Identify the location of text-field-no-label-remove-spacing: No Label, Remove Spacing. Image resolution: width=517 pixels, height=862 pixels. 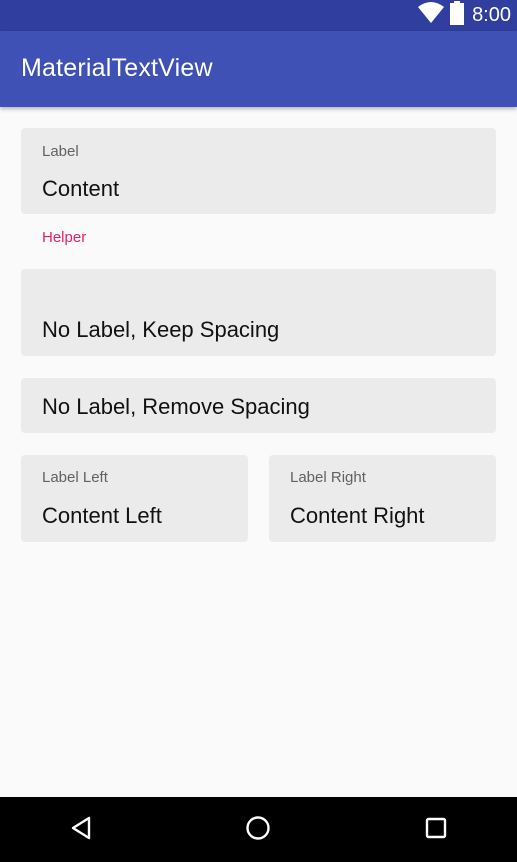
(258, 405).